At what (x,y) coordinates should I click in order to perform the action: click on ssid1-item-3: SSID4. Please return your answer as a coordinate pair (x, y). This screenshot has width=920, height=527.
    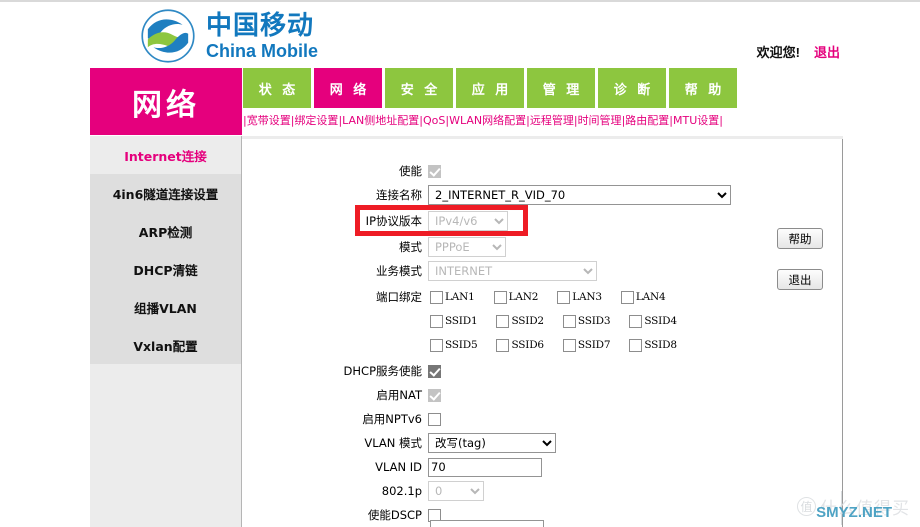
    Looking at the image, I should click on (652, 321).